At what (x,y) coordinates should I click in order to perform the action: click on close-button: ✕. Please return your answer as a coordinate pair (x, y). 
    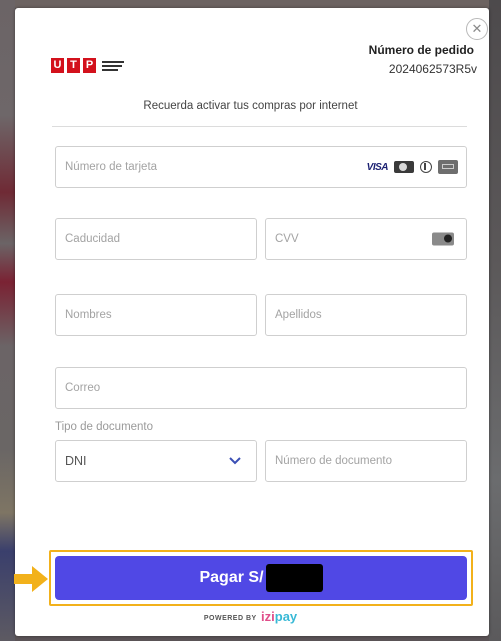
    Looking at the image, I should click on (477, 29).